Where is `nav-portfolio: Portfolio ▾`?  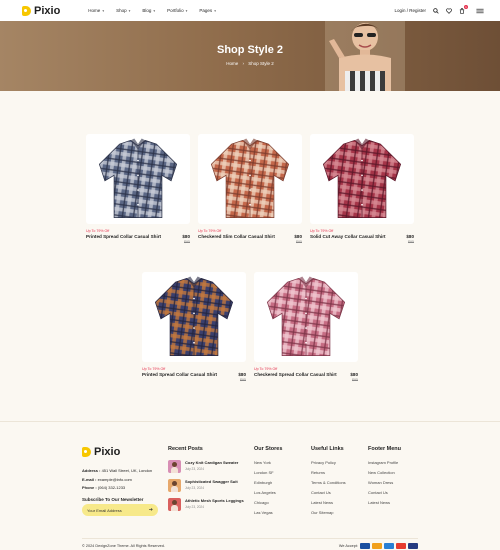
nav-portfolio: Portfolio ▾ is located at coordinates (177, 10).